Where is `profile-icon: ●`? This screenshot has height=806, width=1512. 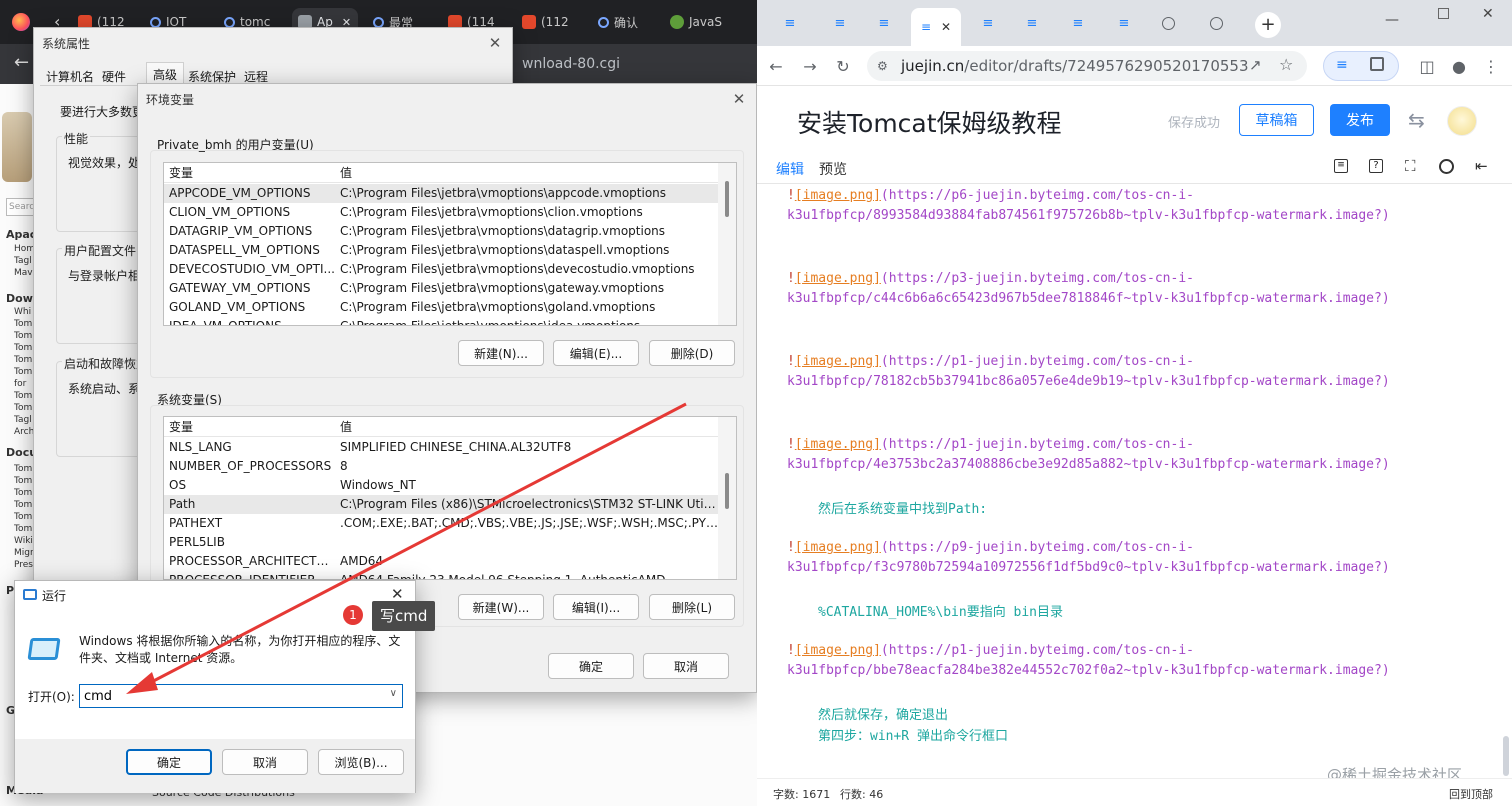
profile-icon: ● is located at coordinates (1459, 66).